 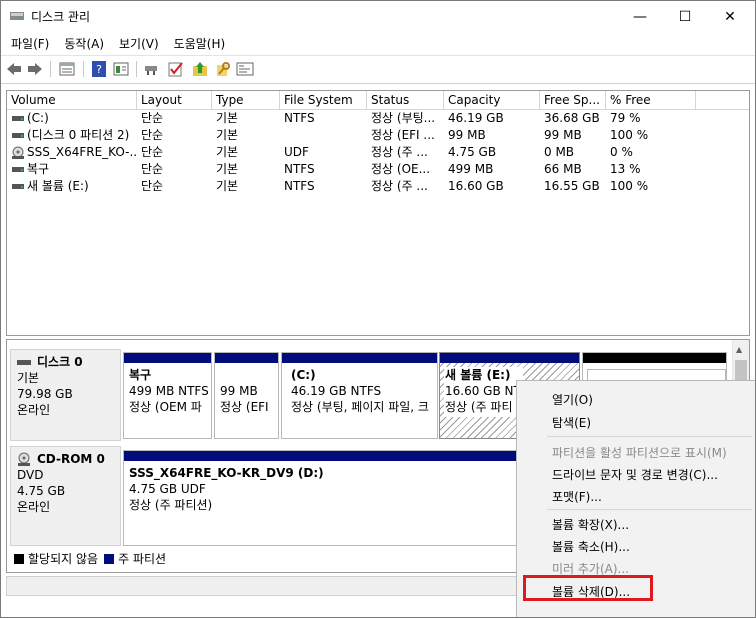 I want to click on folder-up-icon, so click(x=200, y=69).